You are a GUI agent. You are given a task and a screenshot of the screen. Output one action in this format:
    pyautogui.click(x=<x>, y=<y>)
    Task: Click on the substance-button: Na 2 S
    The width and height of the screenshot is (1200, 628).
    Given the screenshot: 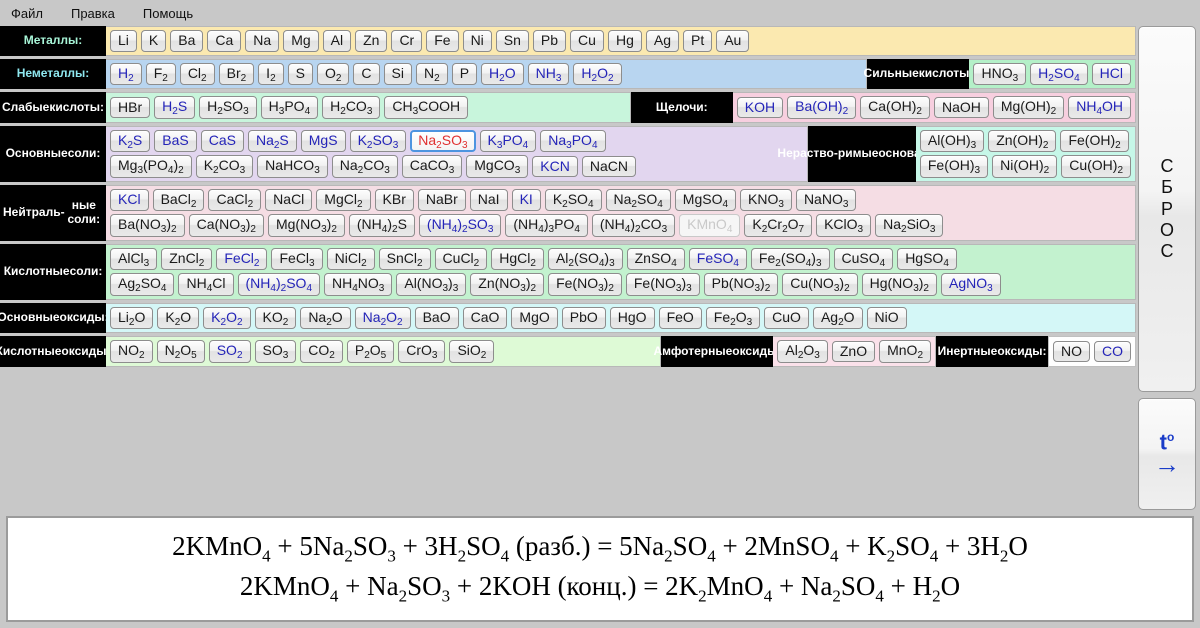 What is the action you would take?
    pyautogui.click(x=272, y=141)
    